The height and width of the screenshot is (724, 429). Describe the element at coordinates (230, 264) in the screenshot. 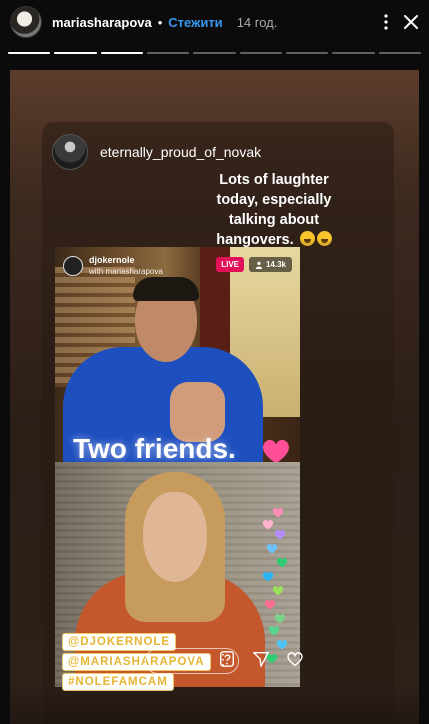

I see `live-badge: LIVE` at that location.